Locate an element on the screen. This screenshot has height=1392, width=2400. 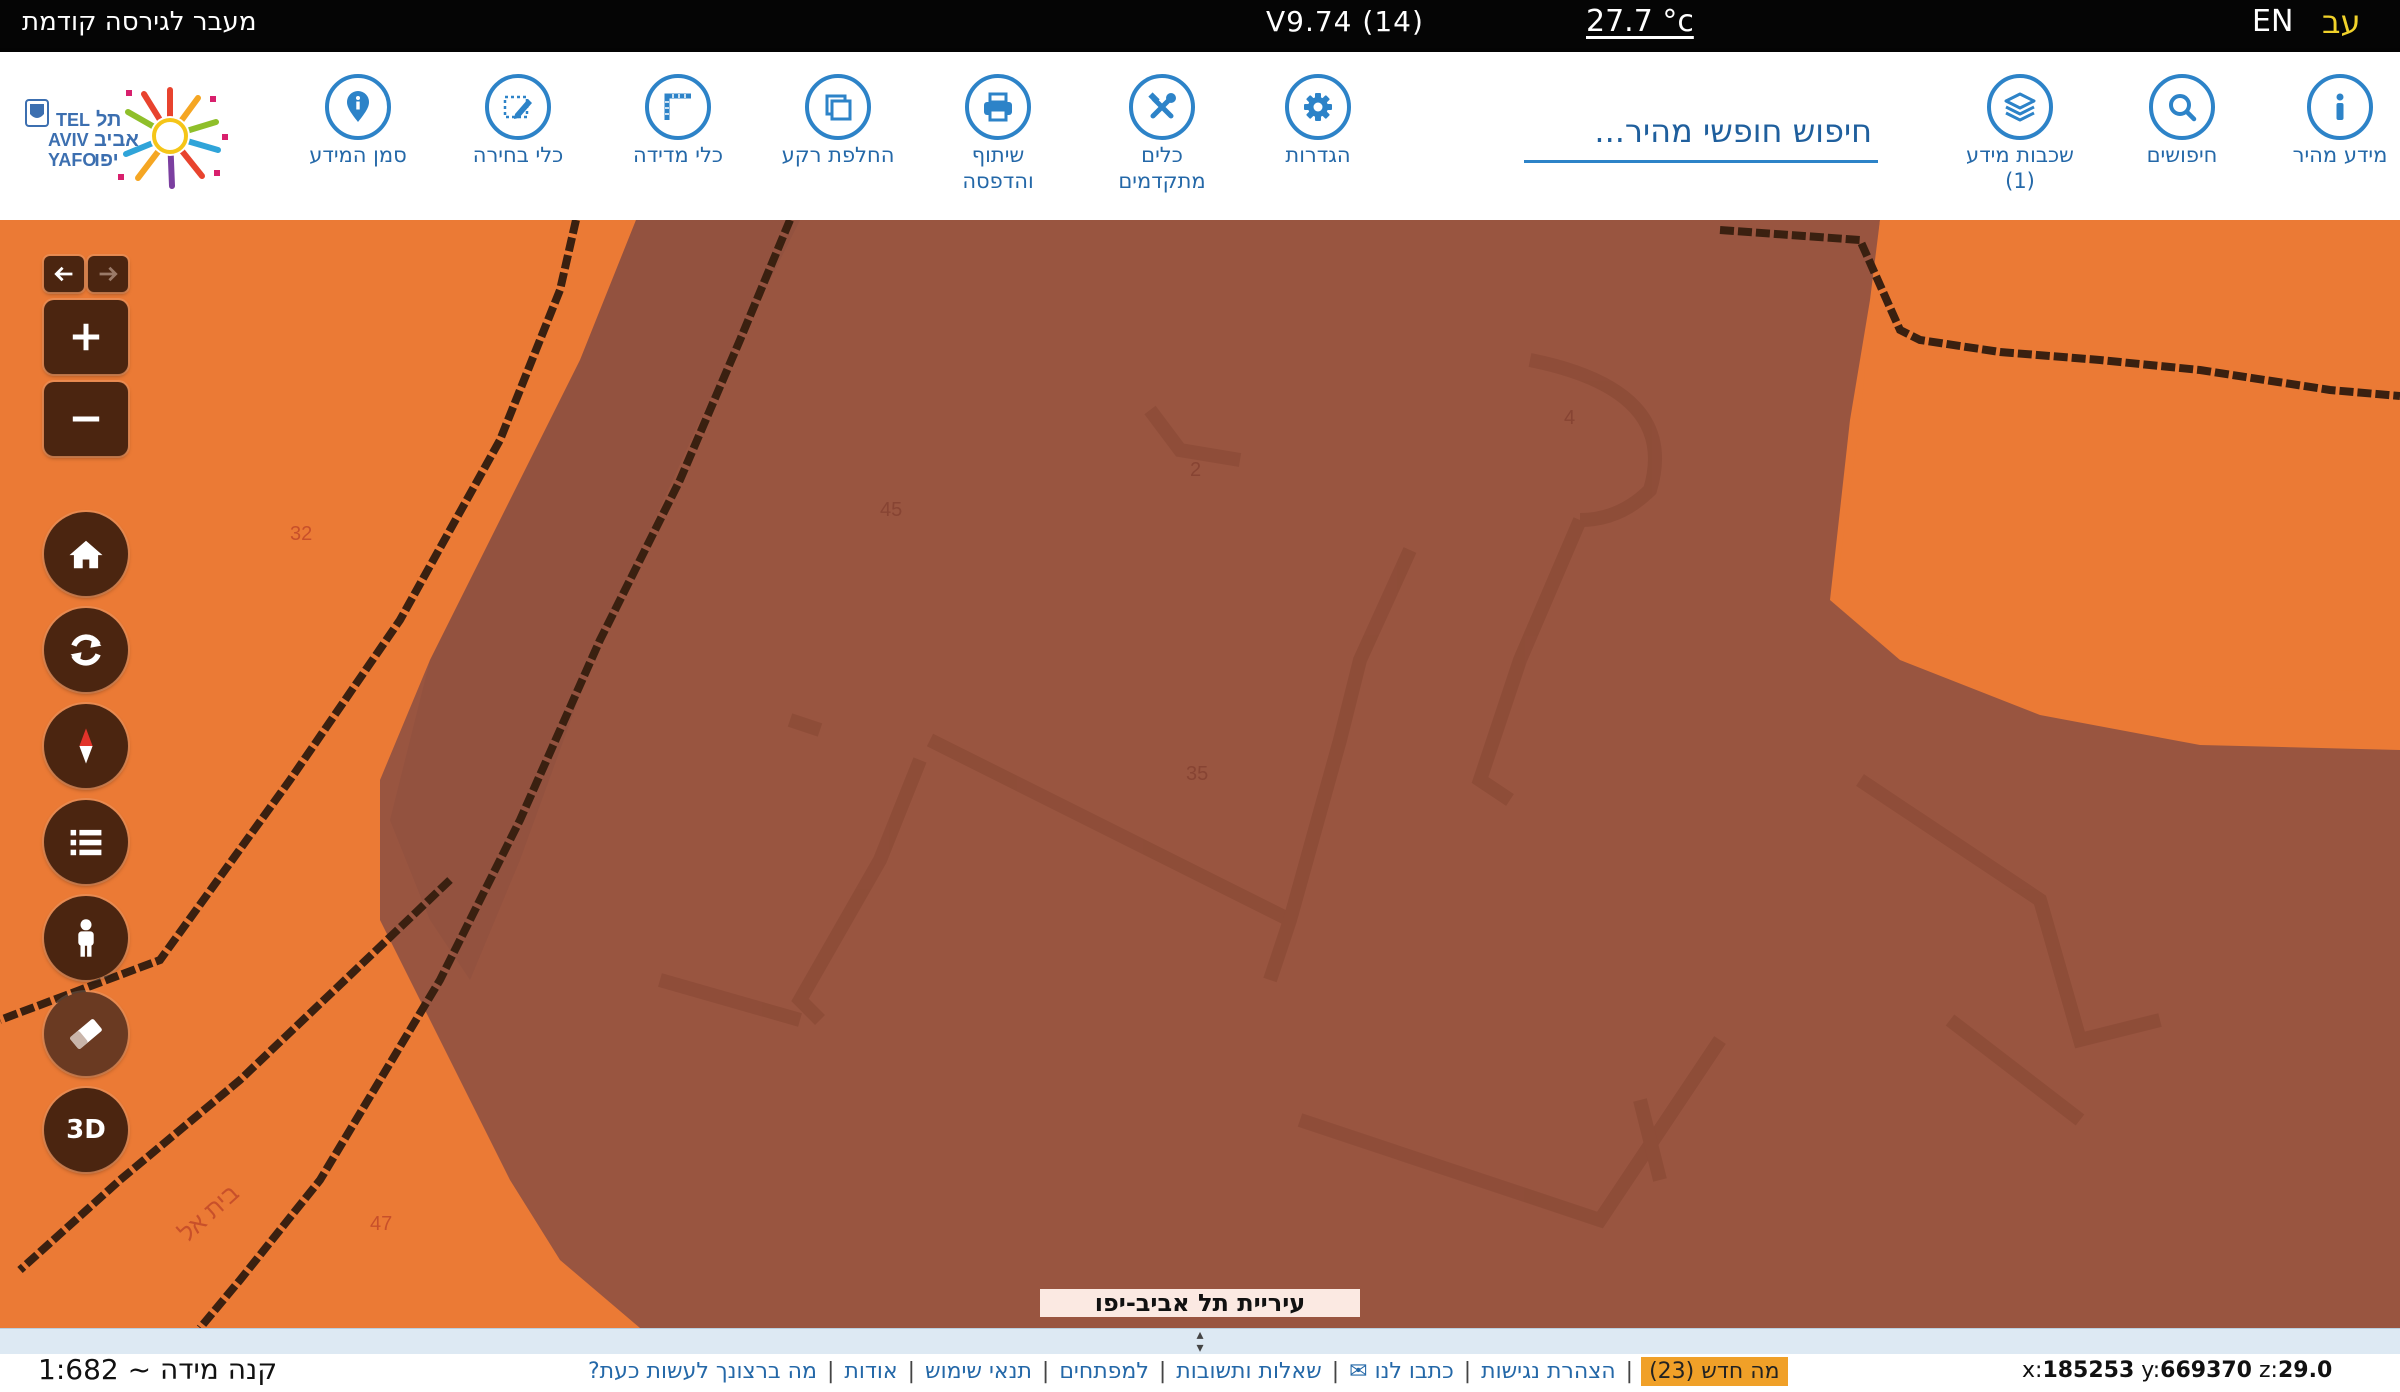
legend-list-button is located at coordinates (86, 842).